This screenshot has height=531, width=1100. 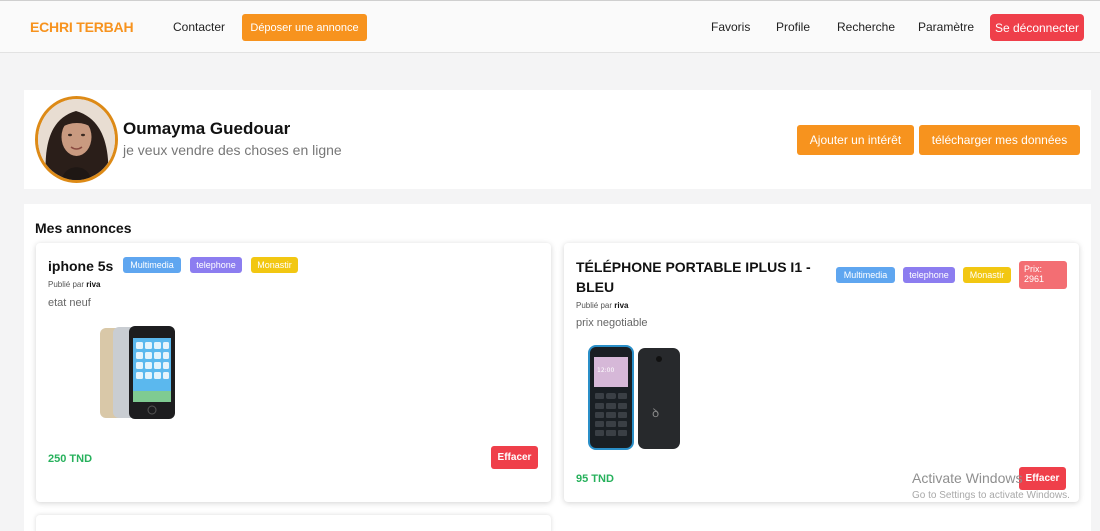 What do you see at coordinates (293, 523) in the screenshot?
I see `ad-card-partial` at bounding box center [293, 523].